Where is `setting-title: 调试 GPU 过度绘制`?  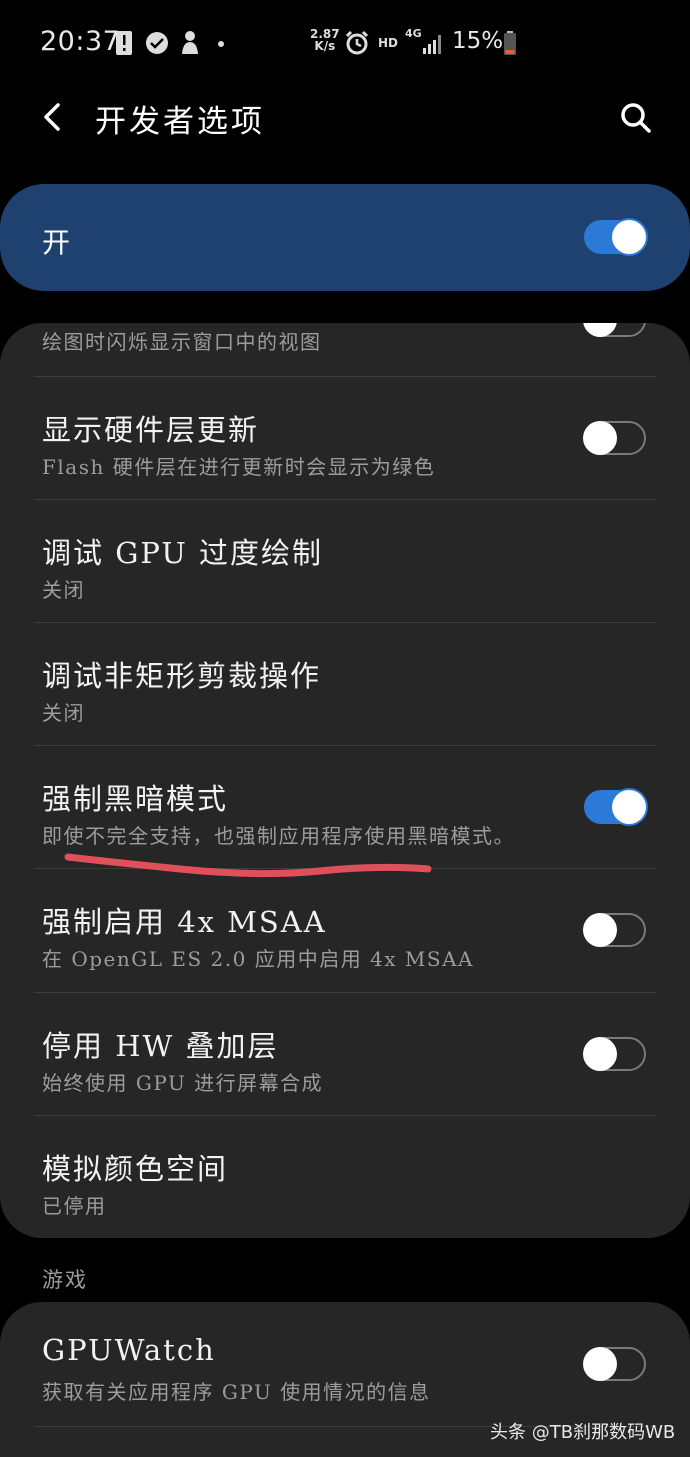 setting-title: 调试 GPU 过度绘制 is located at coordinates (183, 553).